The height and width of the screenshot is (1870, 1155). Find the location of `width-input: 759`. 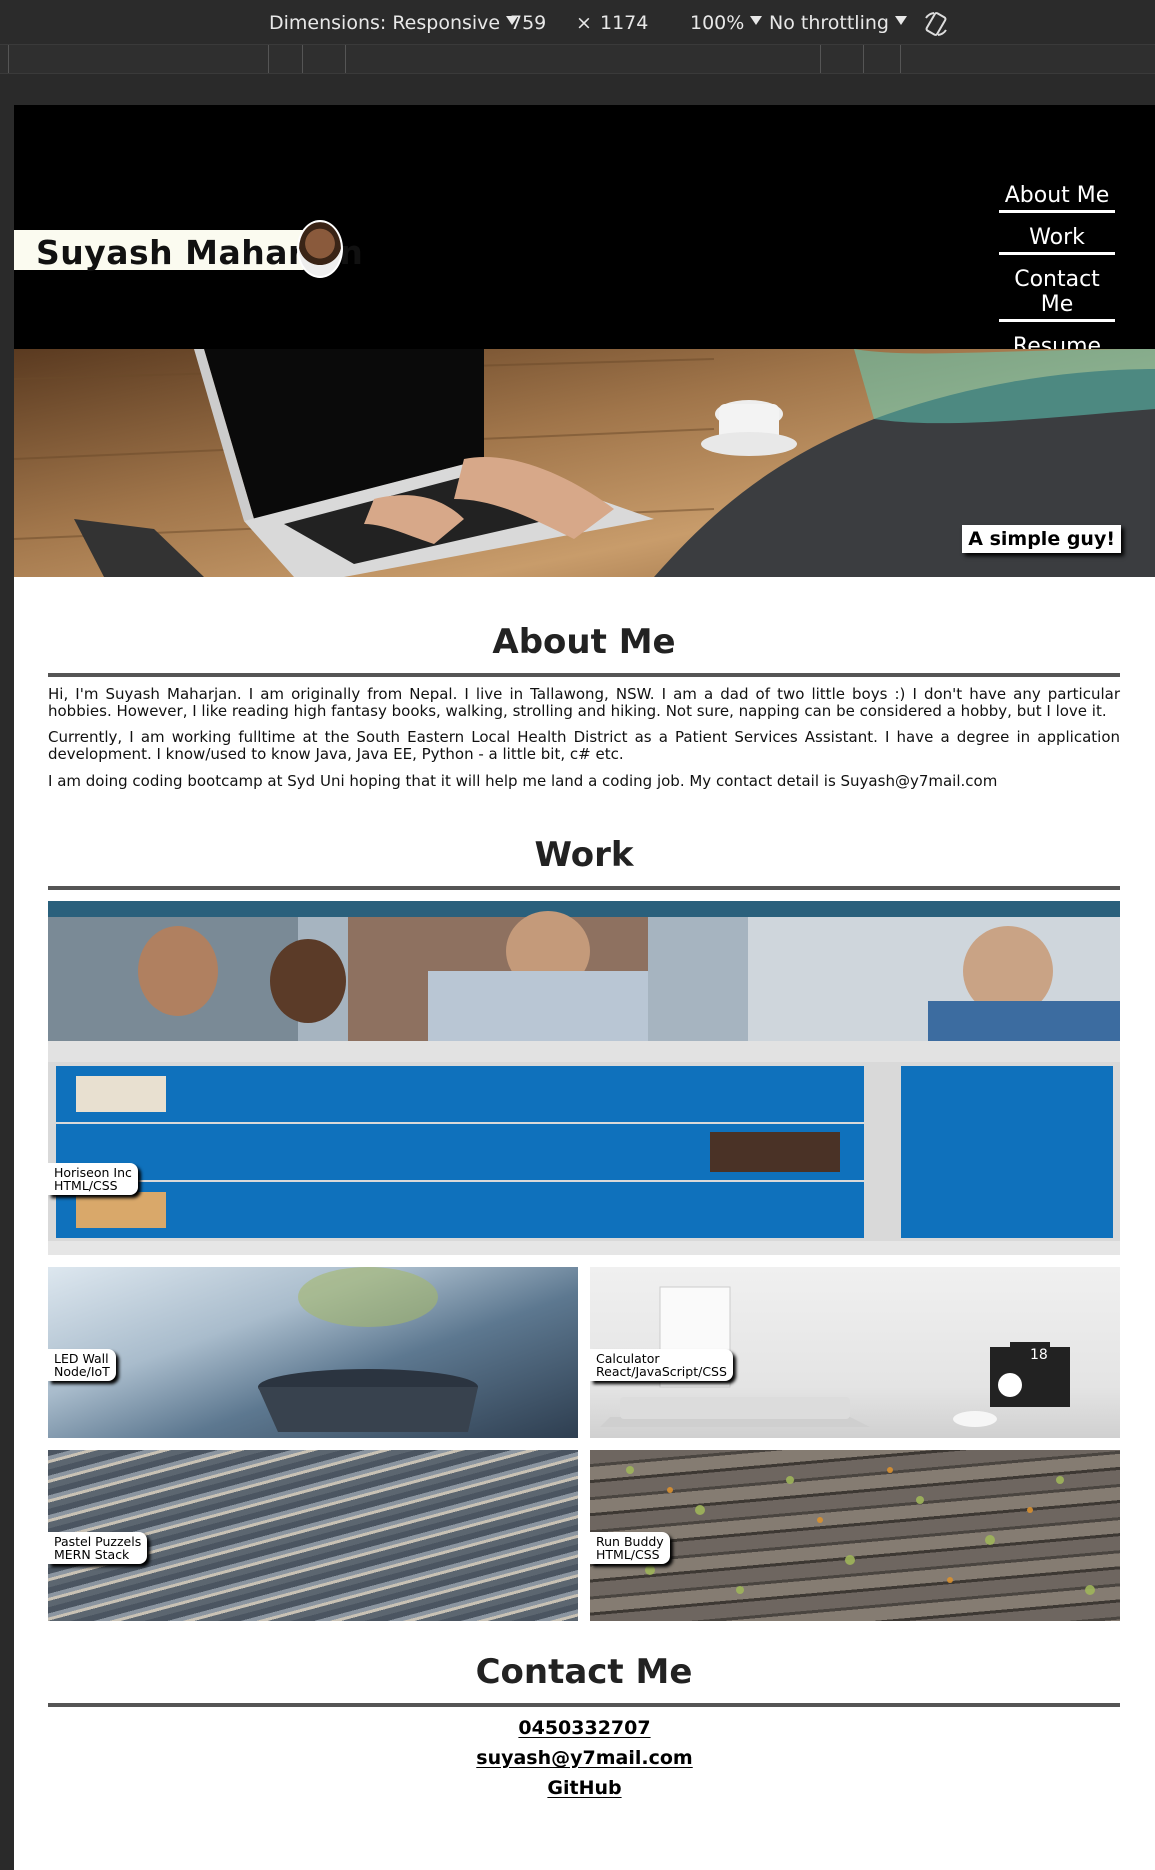

width-input: 759 is located at coordinates (528, 23).